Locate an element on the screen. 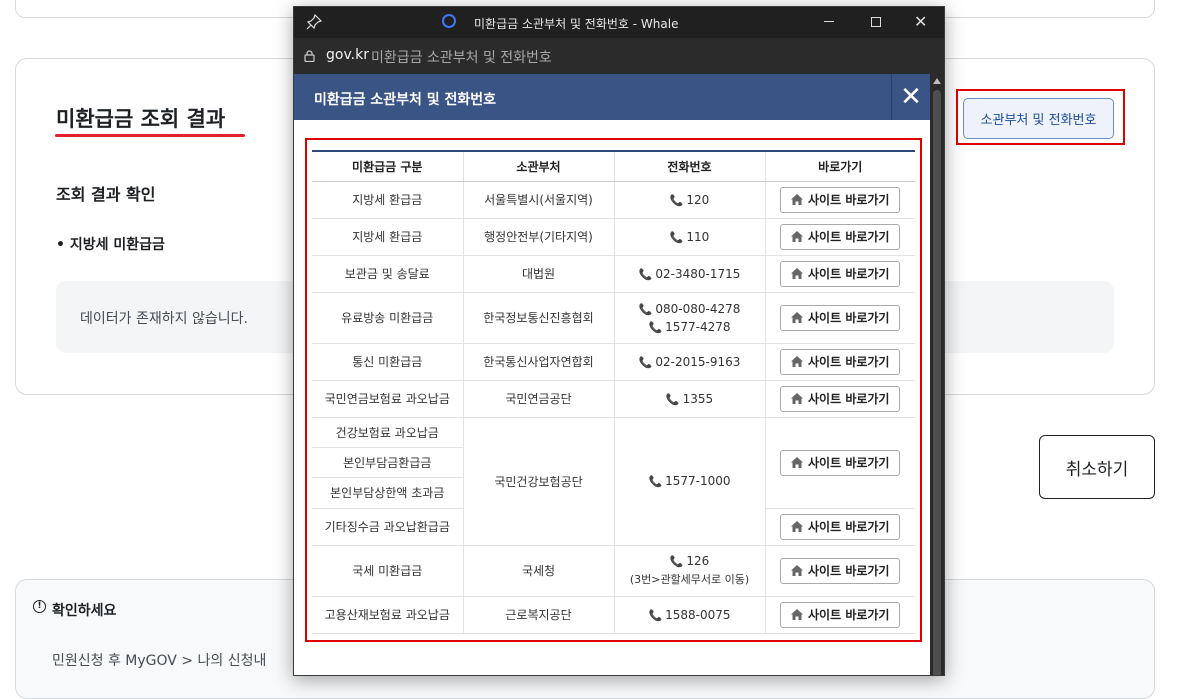  table-row: 국민연금보험료 과오납금 국민연금공단 📞 1355 사이트 바로가기 is located at coordinates (613, 399).